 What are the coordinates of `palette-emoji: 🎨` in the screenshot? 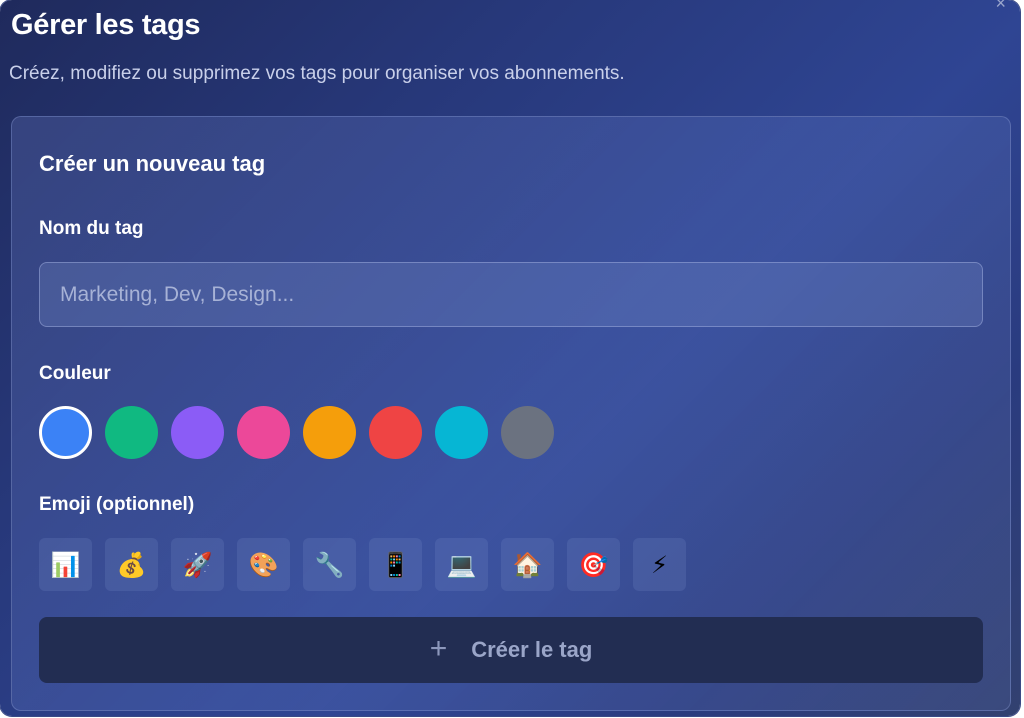 It's located at (263, 564).